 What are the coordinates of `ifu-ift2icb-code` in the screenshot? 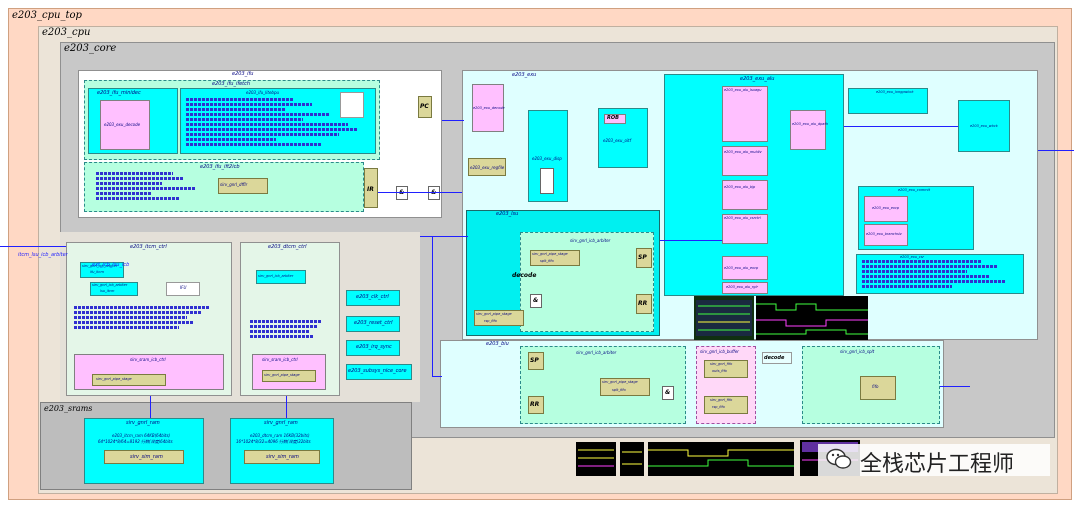 It's located at (151, 187).